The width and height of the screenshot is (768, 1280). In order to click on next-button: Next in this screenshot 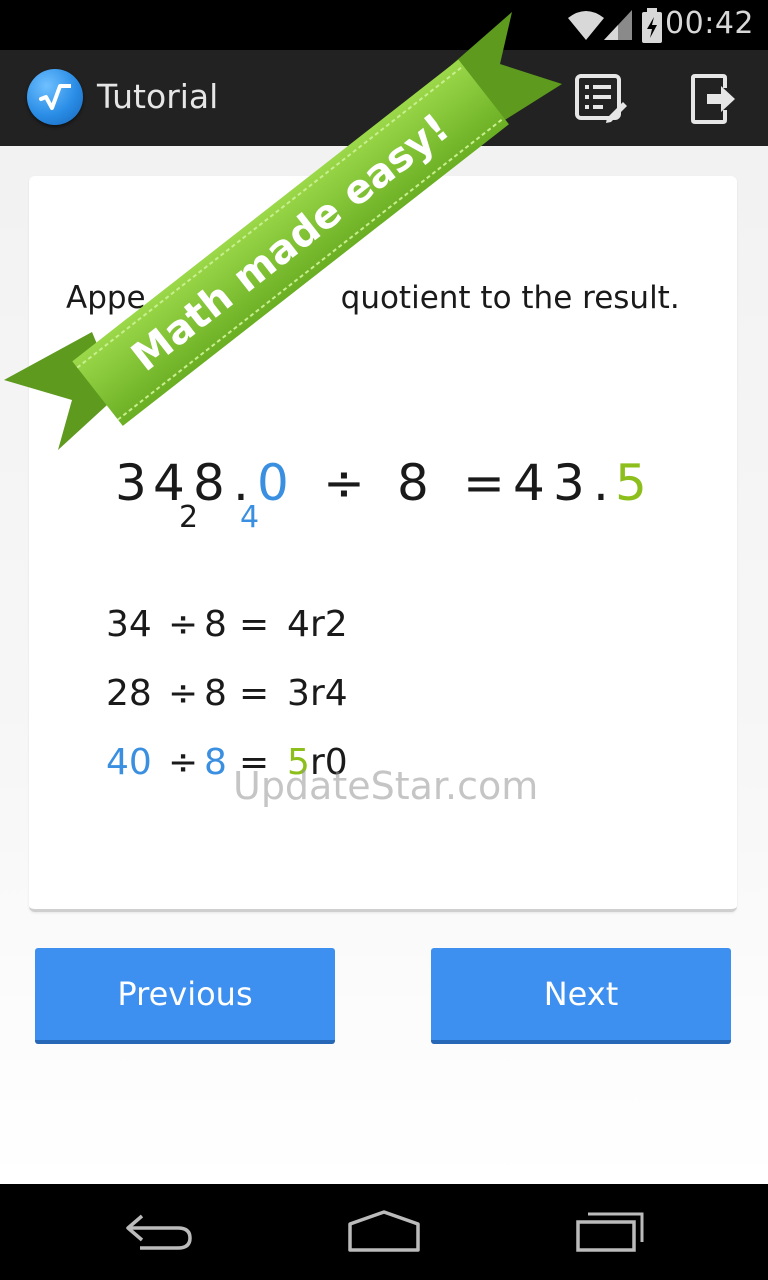, I will do `click(581, 996)`.